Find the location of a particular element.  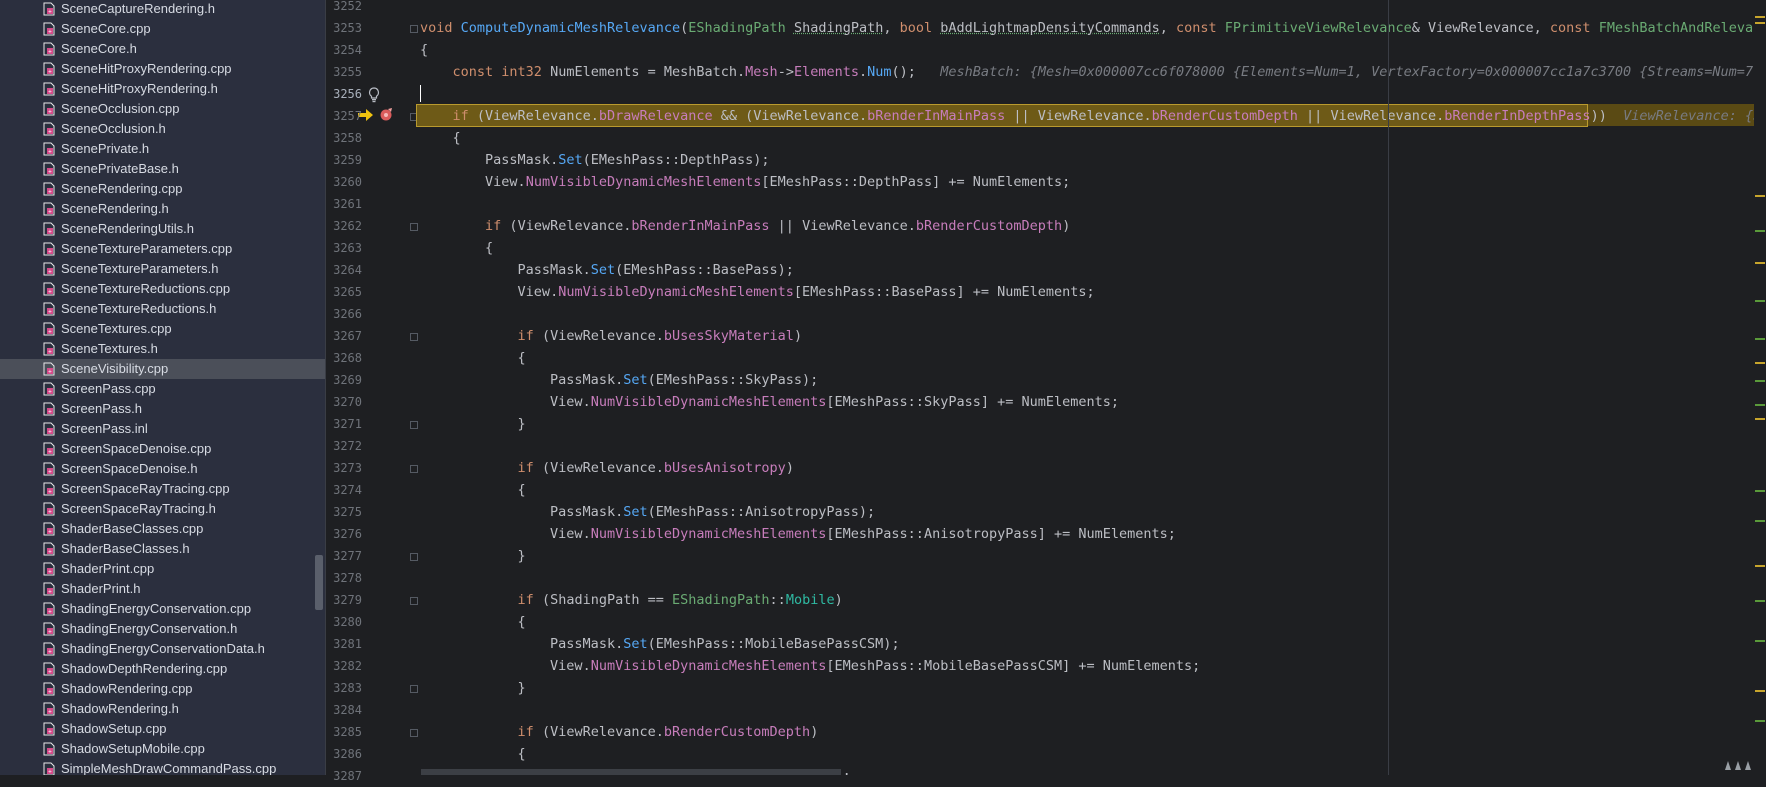

file-tree-item: + ShaderPrint.cpp is located at coordinates (162, 569).